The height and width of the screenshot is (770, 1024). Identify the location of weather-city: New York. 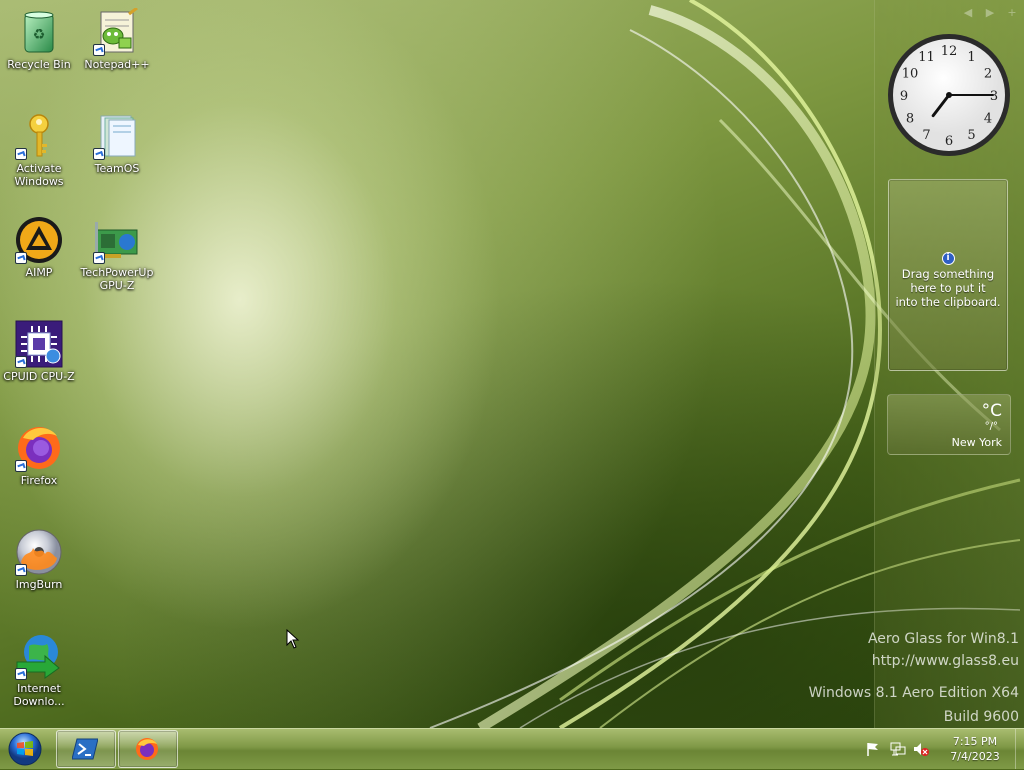
(976, 442).